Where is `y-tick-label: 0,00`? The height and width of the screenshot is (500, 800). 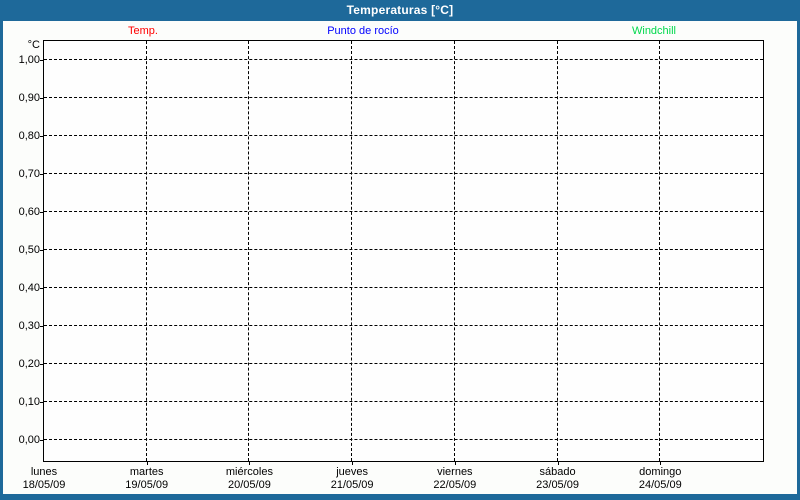
y-tick-label: 0,00 is located at coordinates (29, 440).